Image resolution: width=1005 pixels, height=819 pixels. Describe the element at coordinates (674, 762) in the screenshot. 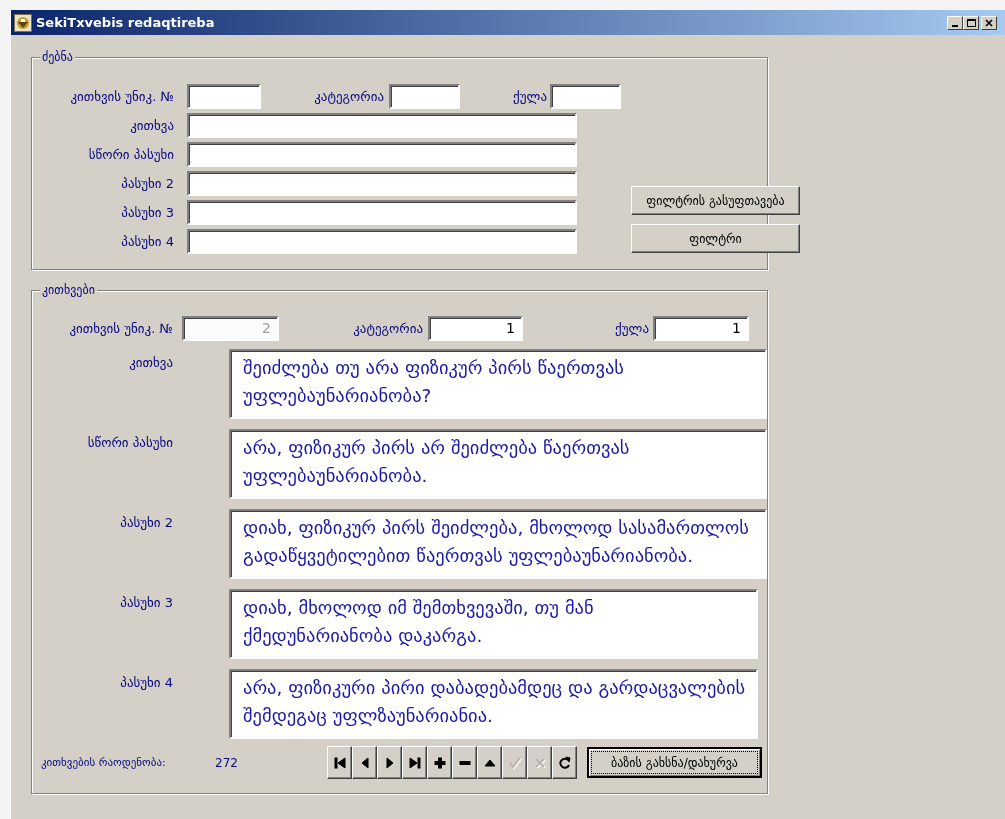

I see `database-toggle-button: ბაზის გახსნა/დახურვა` at that location.